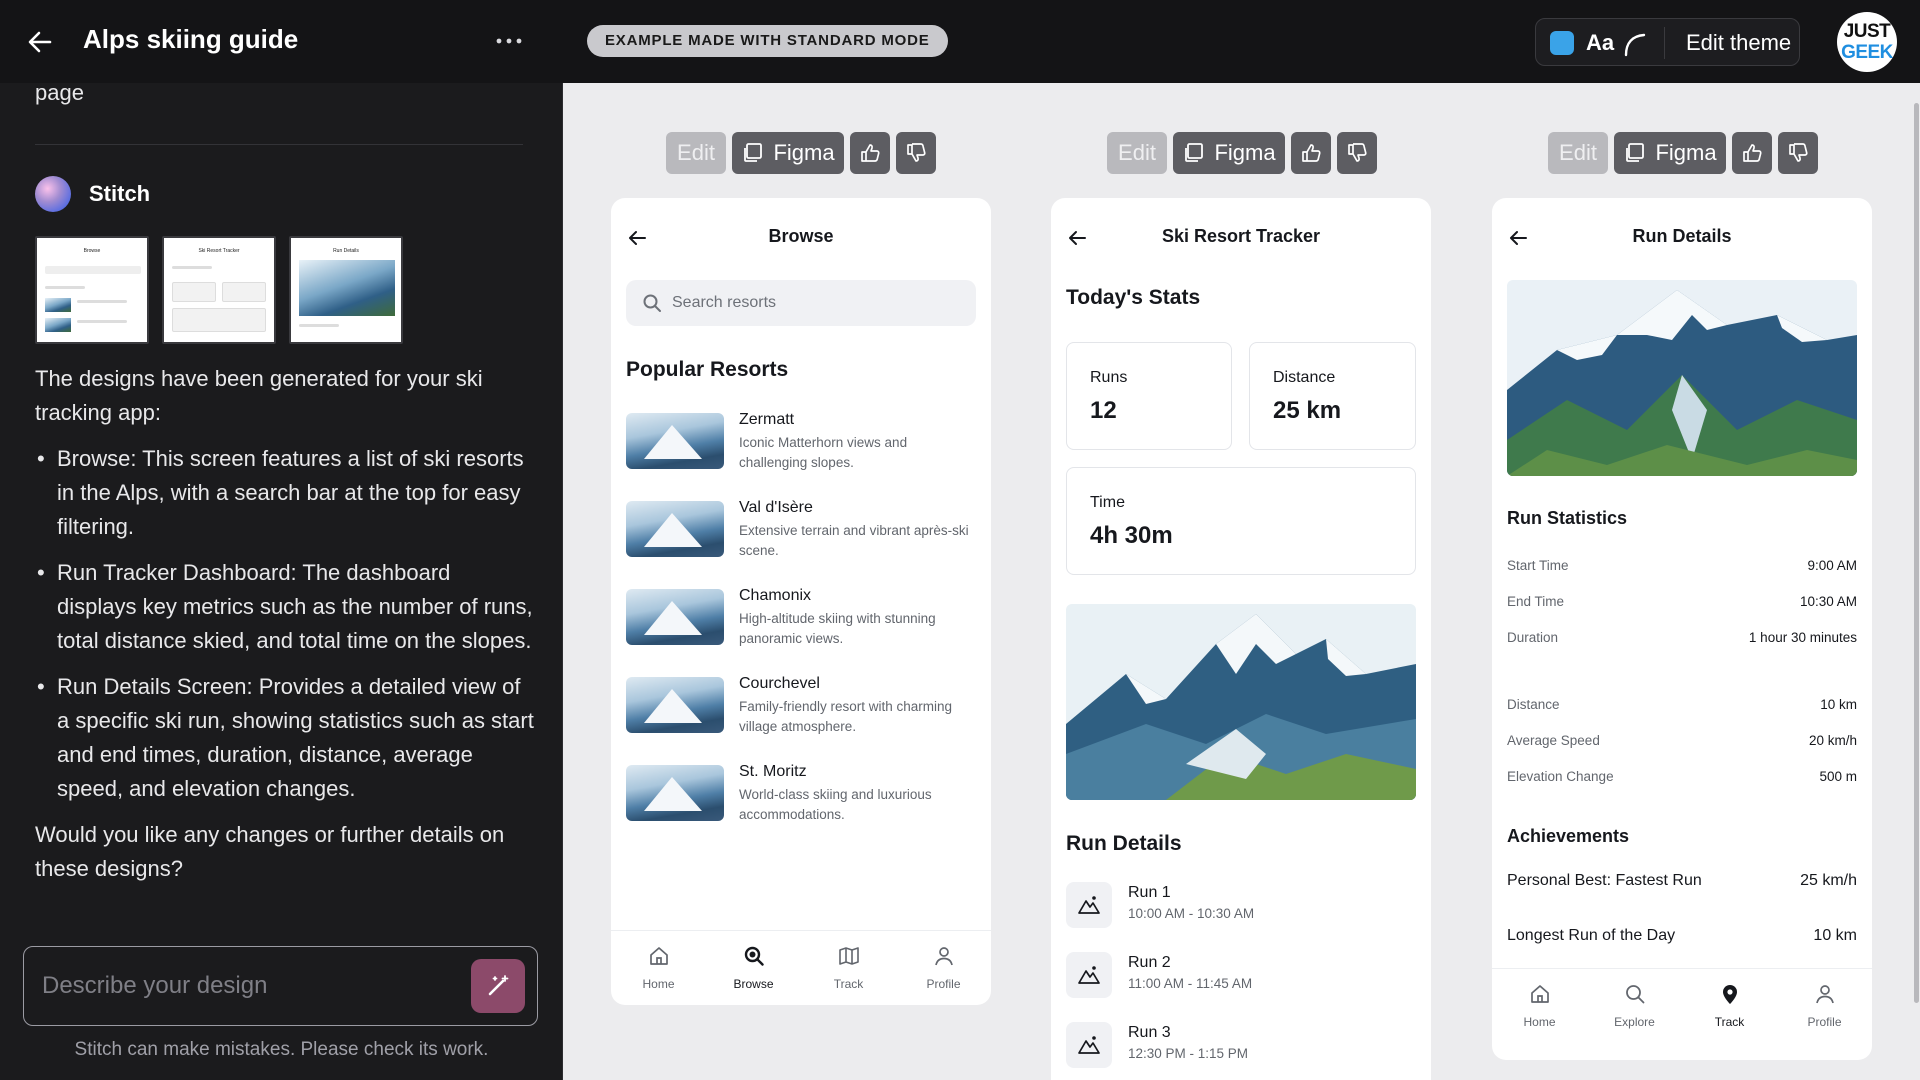  I want to click on project-title: Alps skiing guide, so click(191, 39).